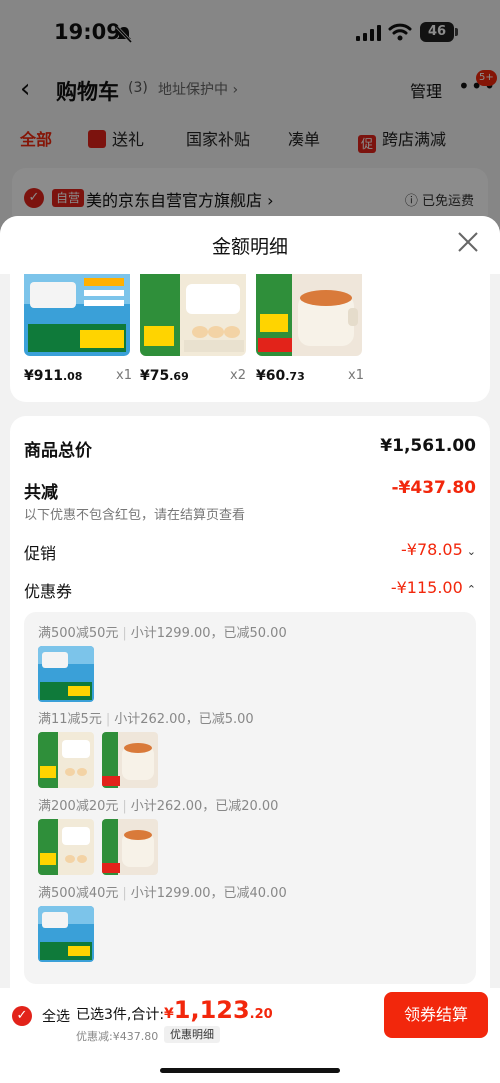 The height and width of the screenshot is (1083, 500). Describe the element at coordinates (78, 633) in the screenshot. I see `coupon-rule: 满500减50元` at that location.